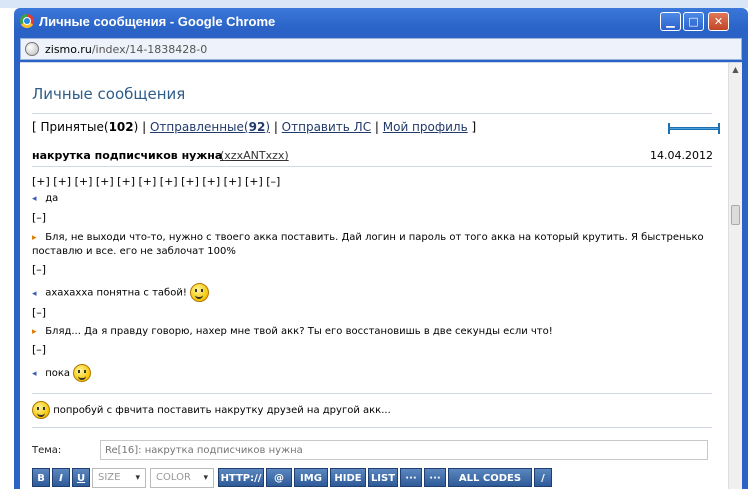  Describe the element at coordinates (254, 155) in the screenshot. I see `thread-author-link: (xzxANTxzx)` at that location.